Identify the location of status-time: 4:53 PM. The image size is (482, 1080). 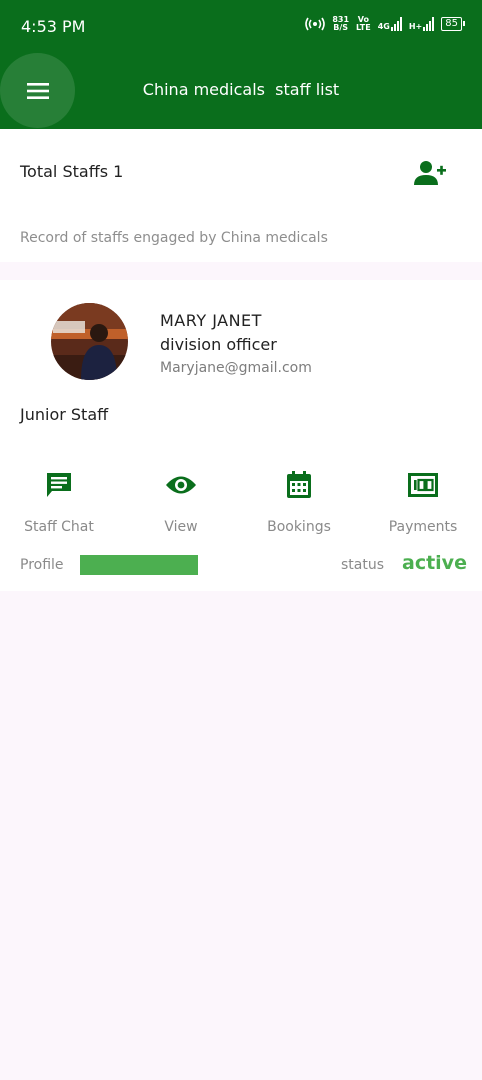
(53, 26).